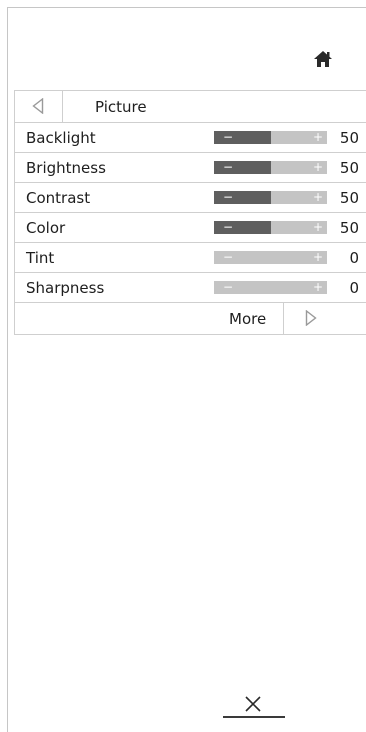 The height and width of the screenshot is (732, 366). Describe the element at coordinates (190, 138) in the screenshot. I see `setting-row-backlight: Backlight − + 50` at that location.